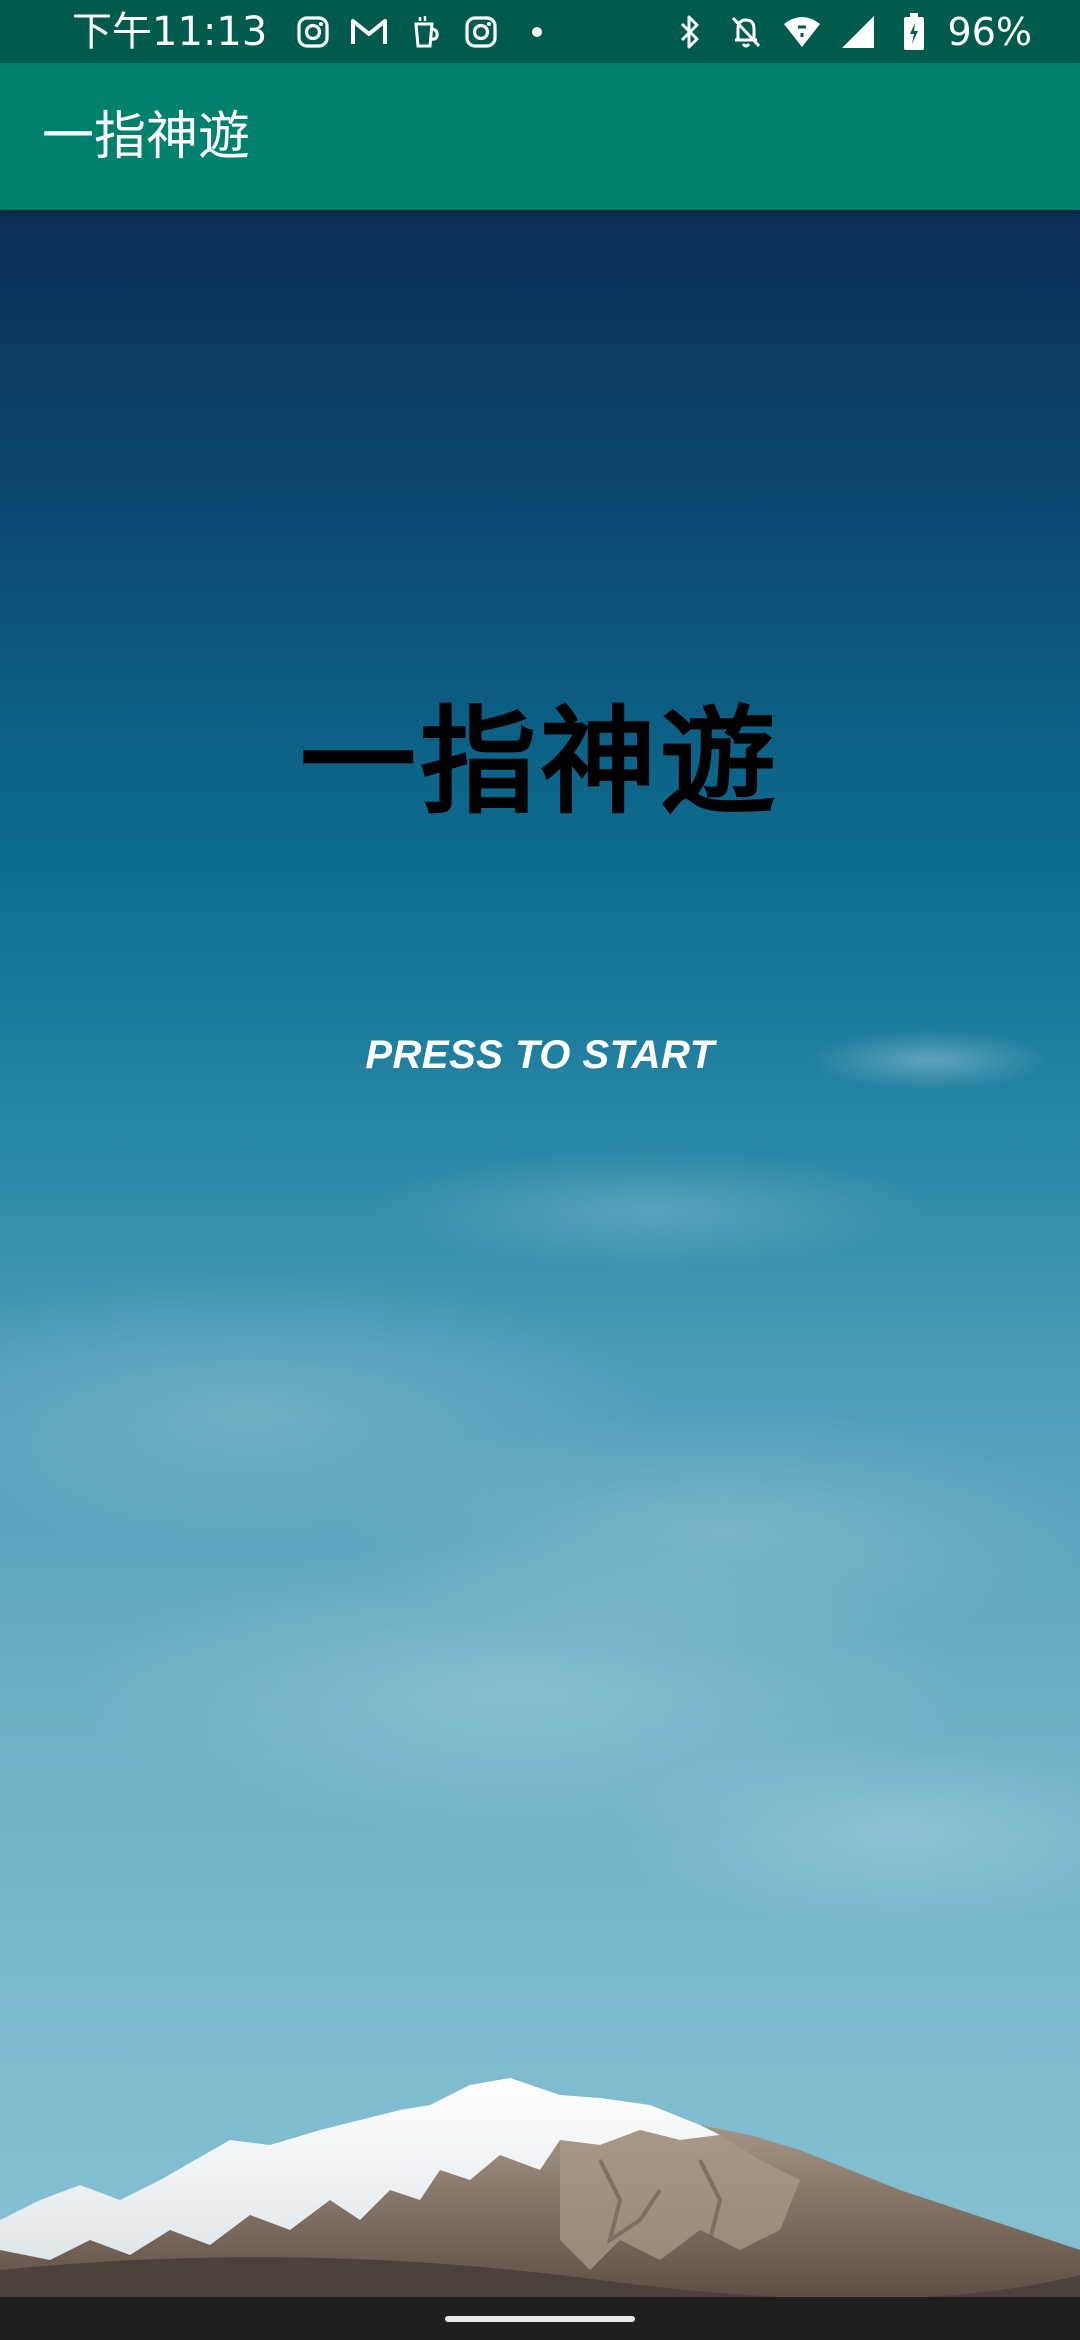 The width and height of the screenshot is (1080, 2340). What do you see at coordinates (690, 32) in the screenshot?
I see `bluetooth-icon` at bounding box center [690, 32].